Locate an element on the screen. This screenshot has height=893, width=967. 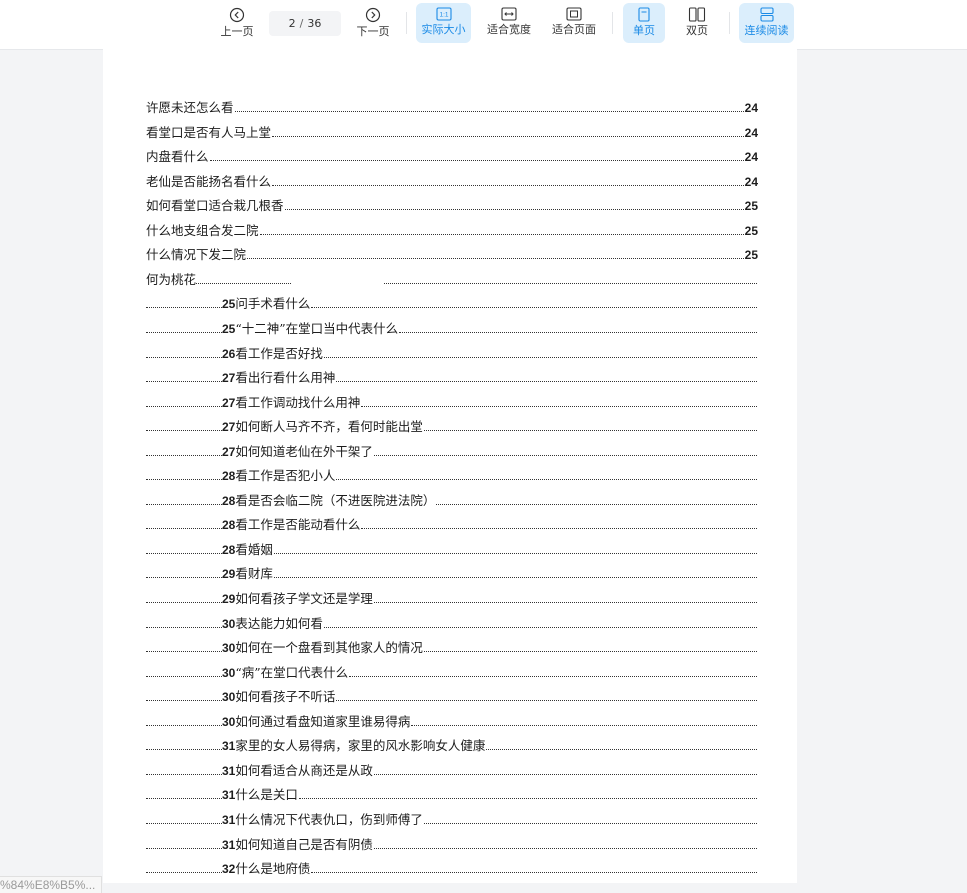
toc-entry-title: 什么是关口 is located at coordinates (266, 795).